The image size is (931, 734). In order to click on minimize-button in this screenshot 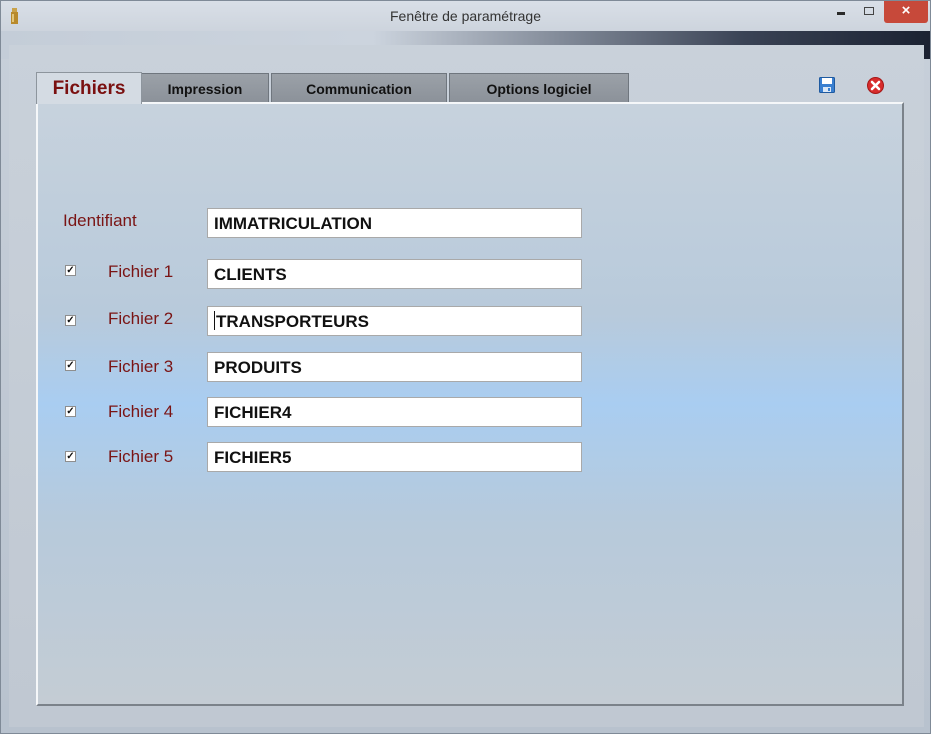, I will do `click(841, 12)`.